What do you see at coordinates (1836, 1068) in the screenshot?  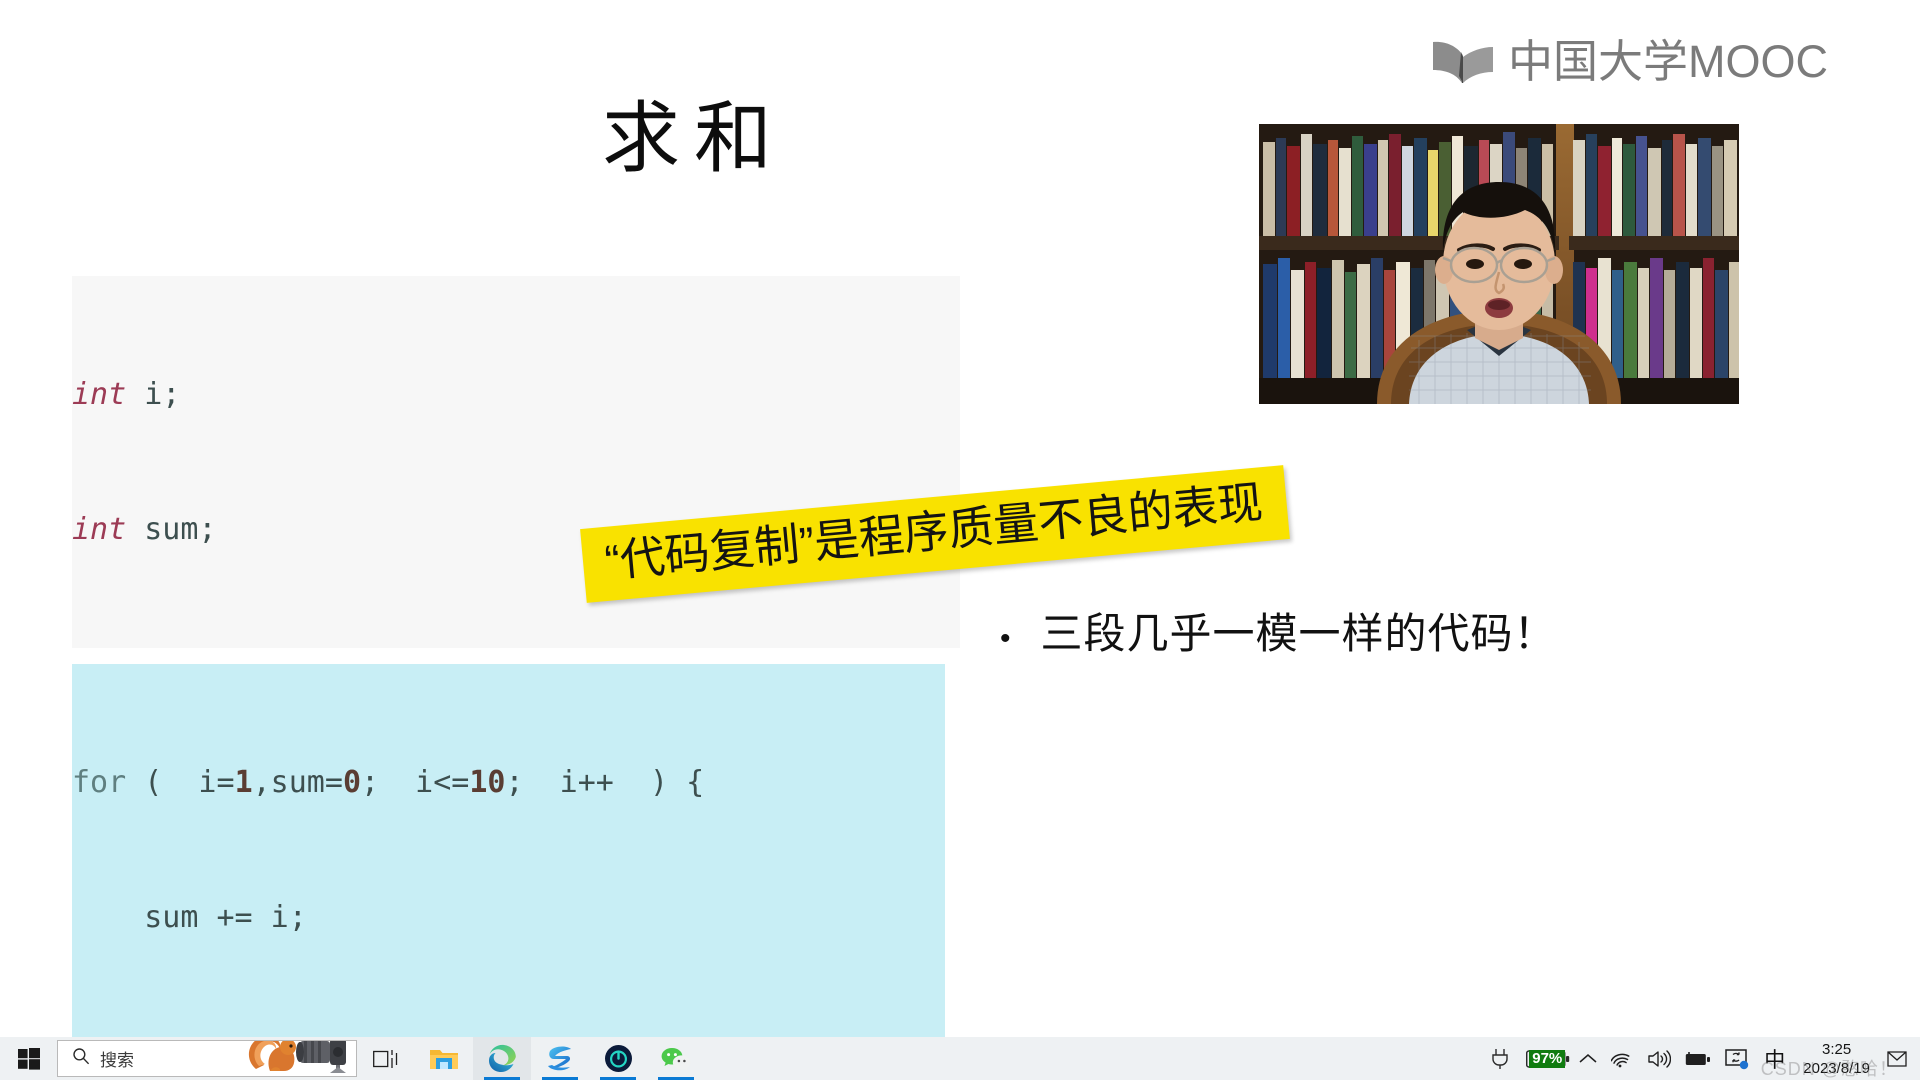 I see `clock-date: 2023/8/19` at bounding box center [1836, 1068].